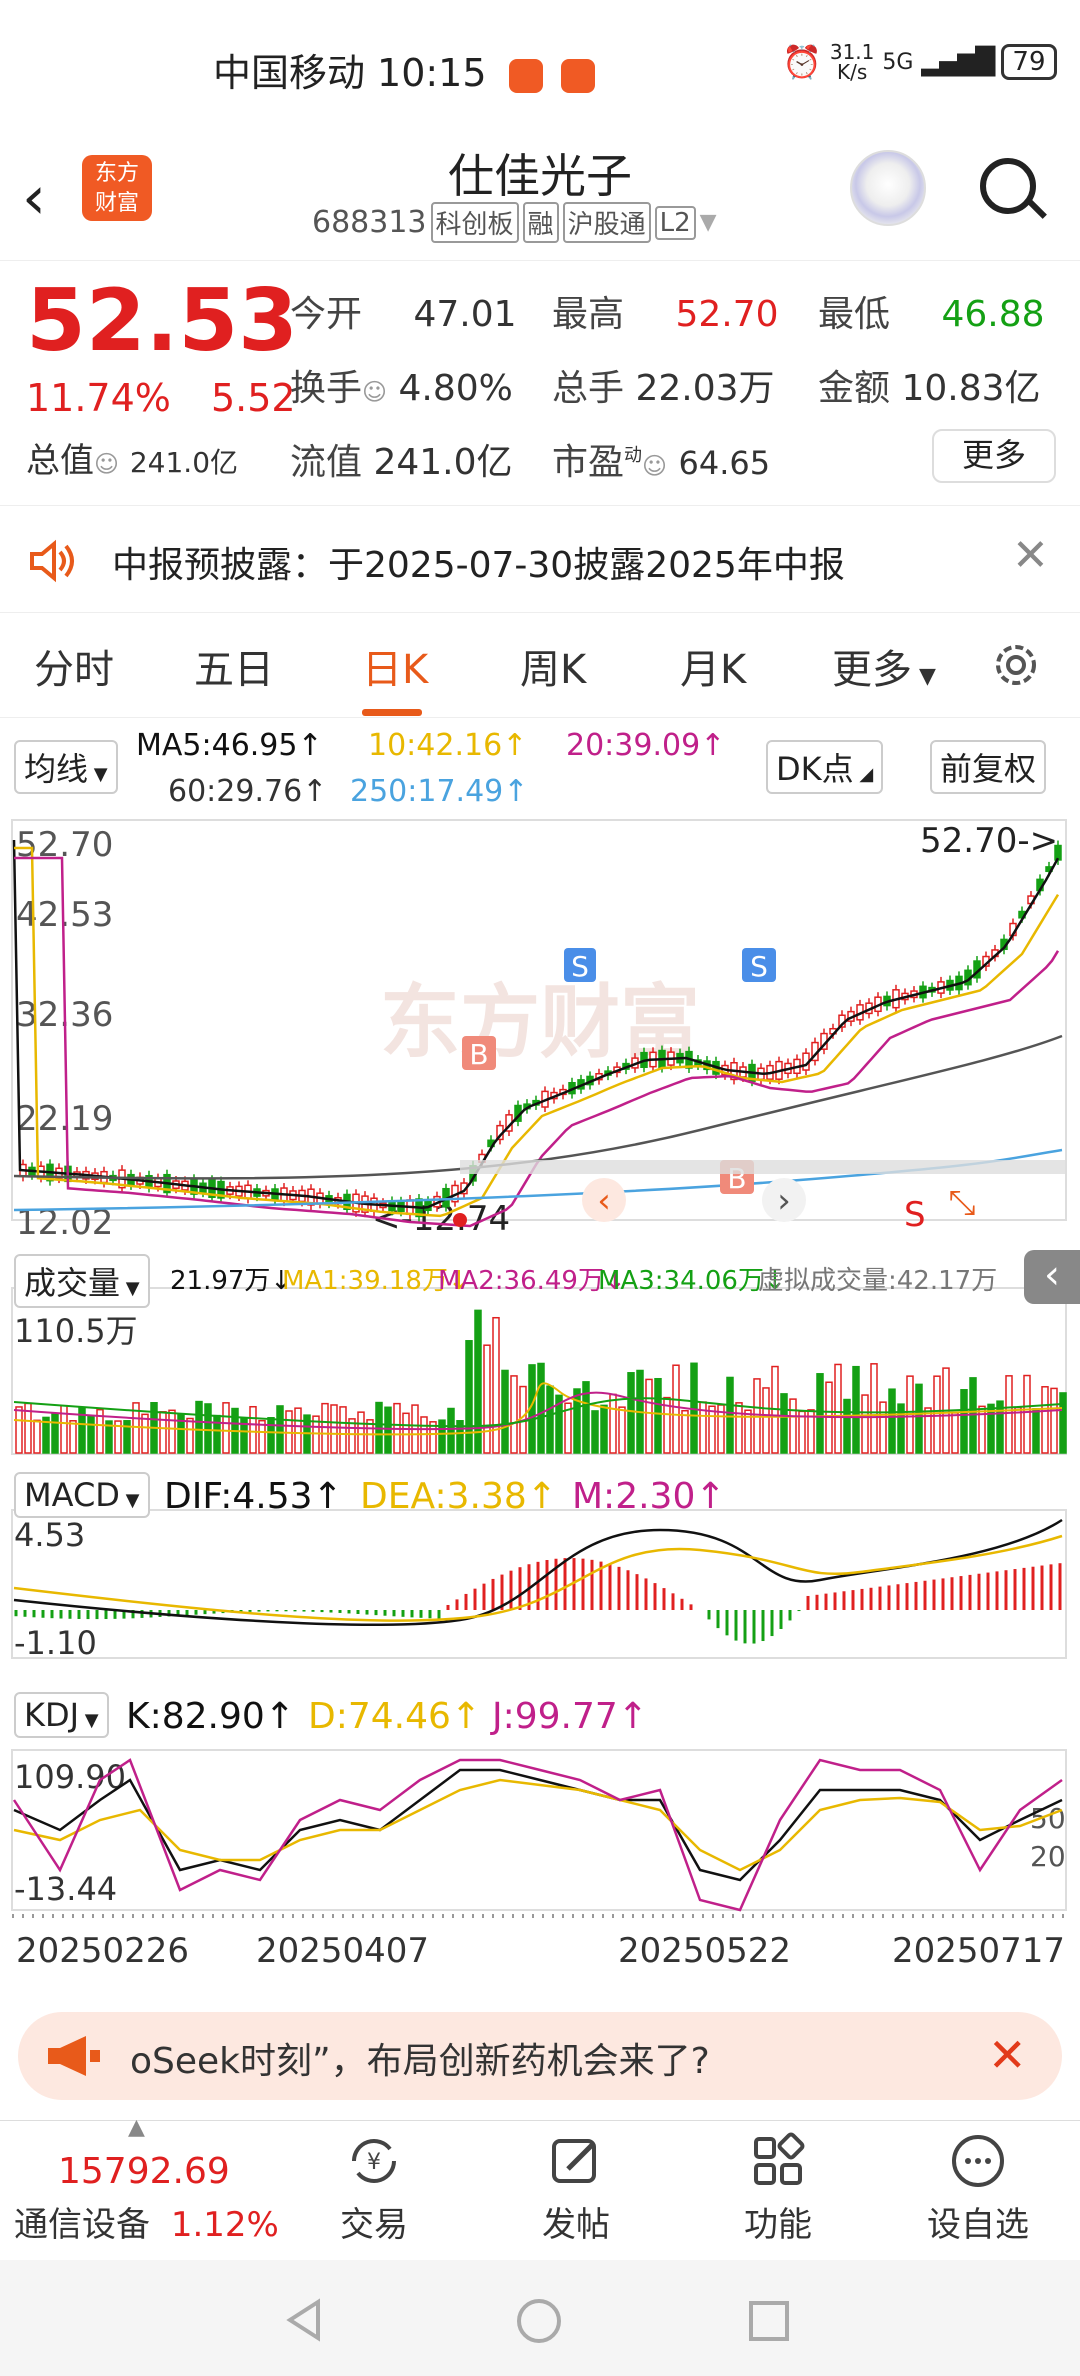 This screenshot has width=1080, height=2376. I want to click on chart-tabs: 分时 五日 日K 周K 月K 更多 ▼, so click(540, 665).